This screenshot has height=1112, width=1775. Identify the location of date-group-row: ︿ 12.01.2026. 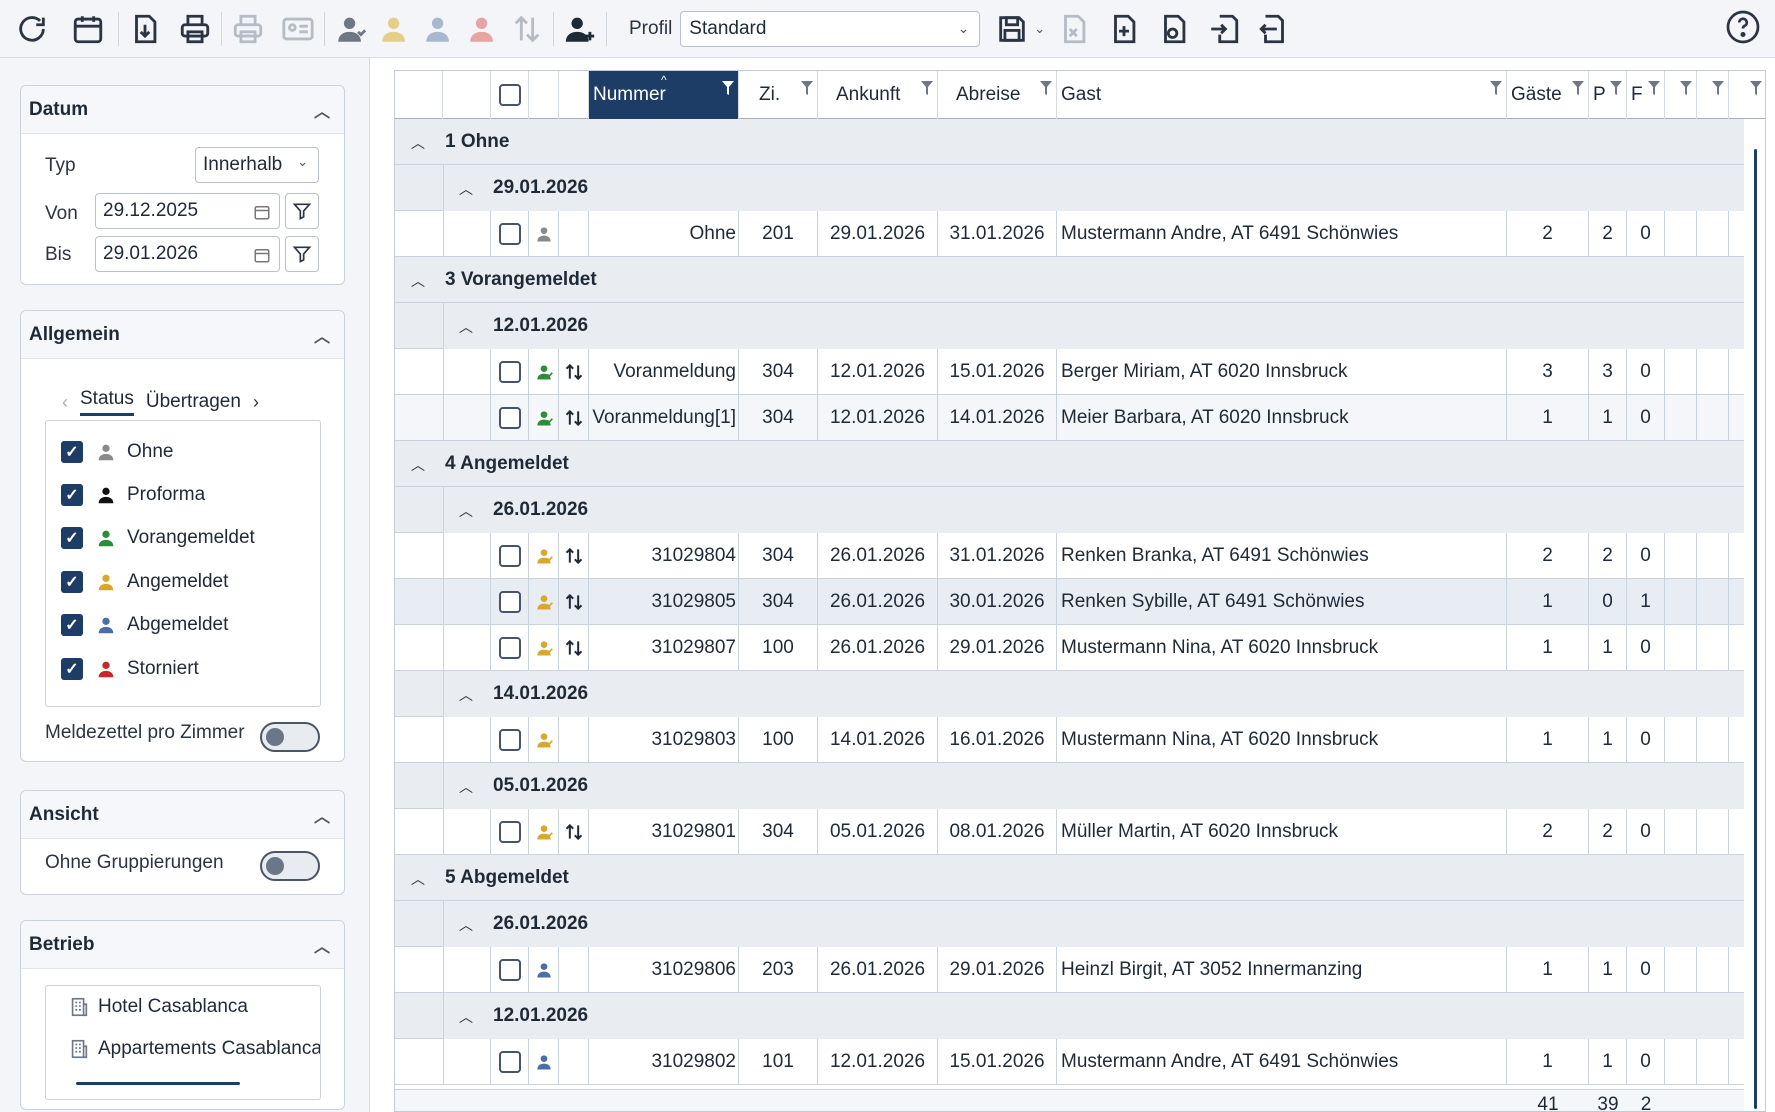
(1069, 1016).